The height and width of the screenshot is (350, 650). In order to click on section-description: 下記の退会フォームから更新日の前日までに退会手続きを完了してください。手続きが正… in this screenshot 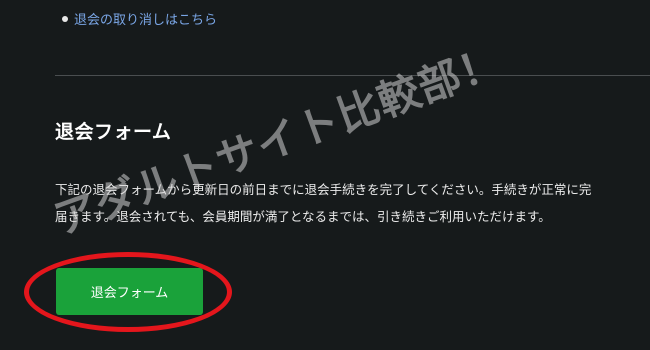, I will do `click(352, 203)`.